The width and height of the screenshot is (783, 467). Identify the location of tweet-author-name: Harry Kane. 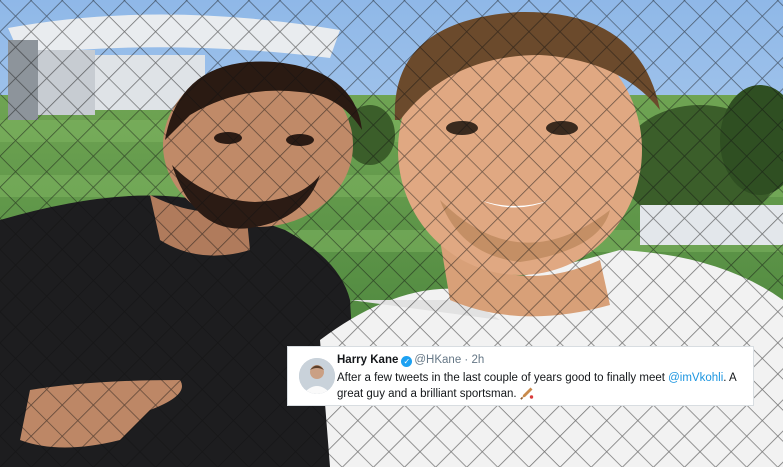
(367, 360).